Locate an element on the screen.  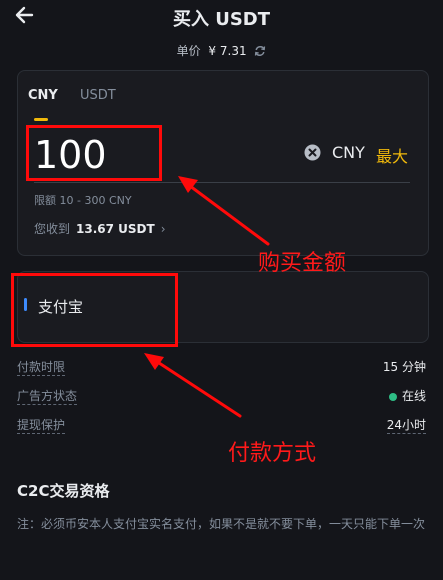
tab-usdt: USDT is located at coordinates (98, 95).